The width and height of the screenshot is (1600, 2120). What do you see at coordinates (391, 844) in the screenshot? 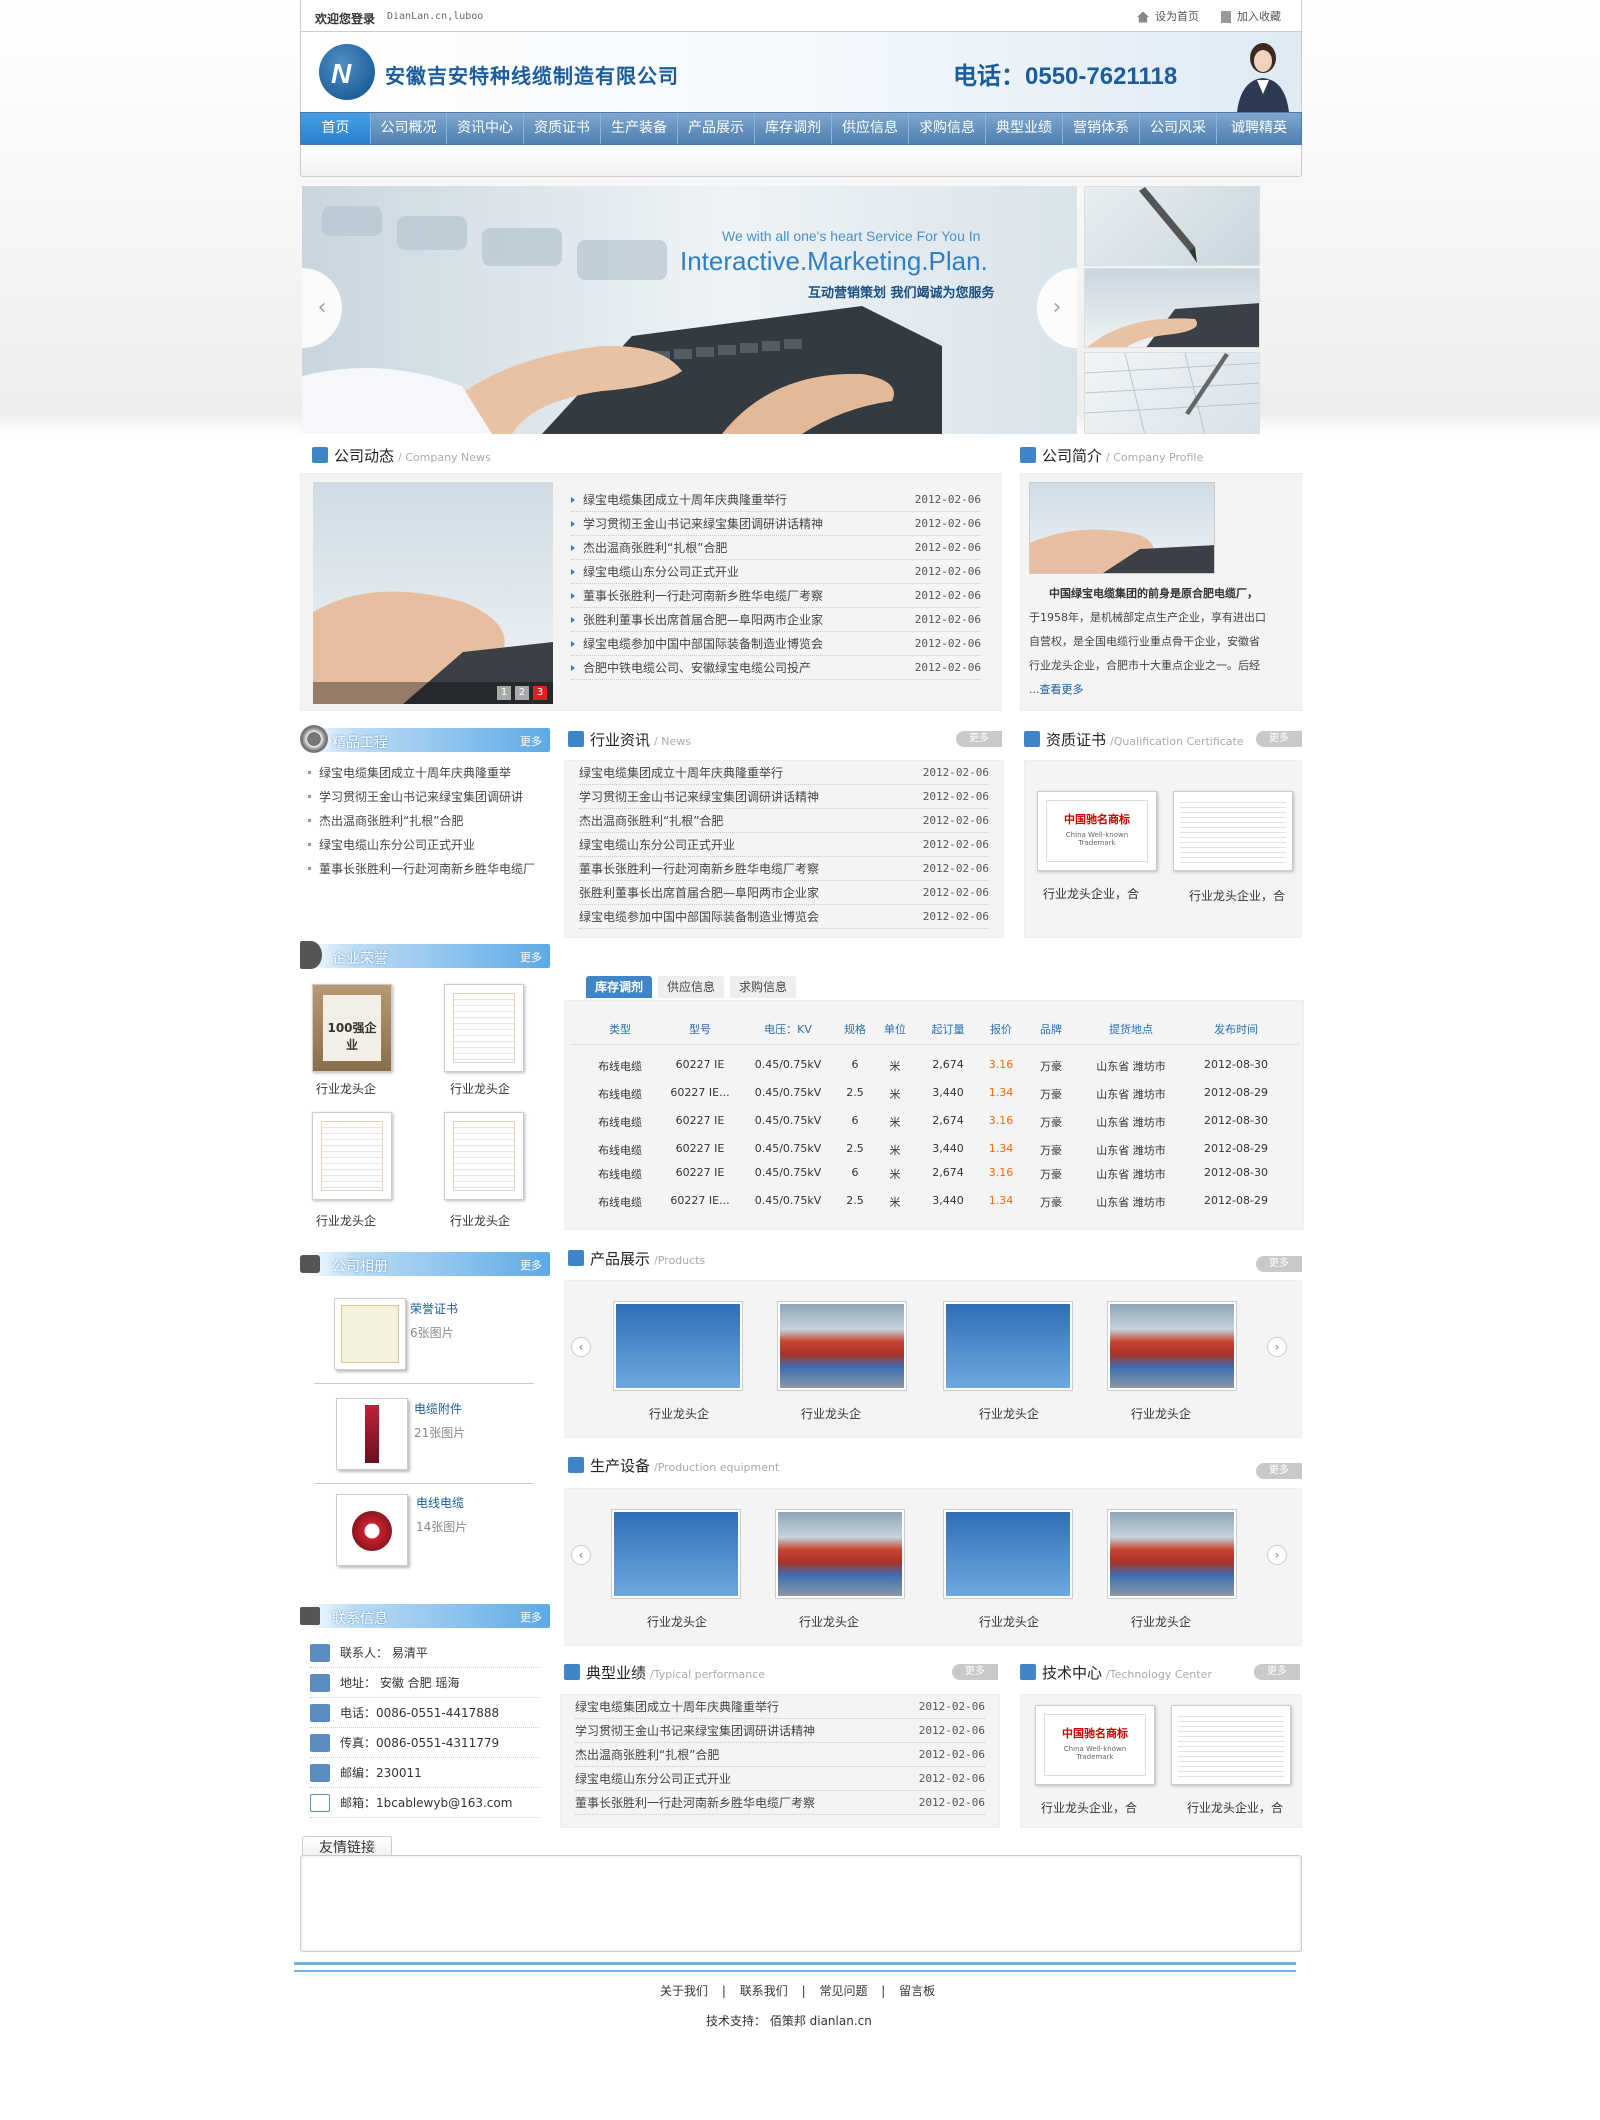
I see `jingpin-link: 绿宝电缆山东分公司正式开业` at bounding box center [391, 844].